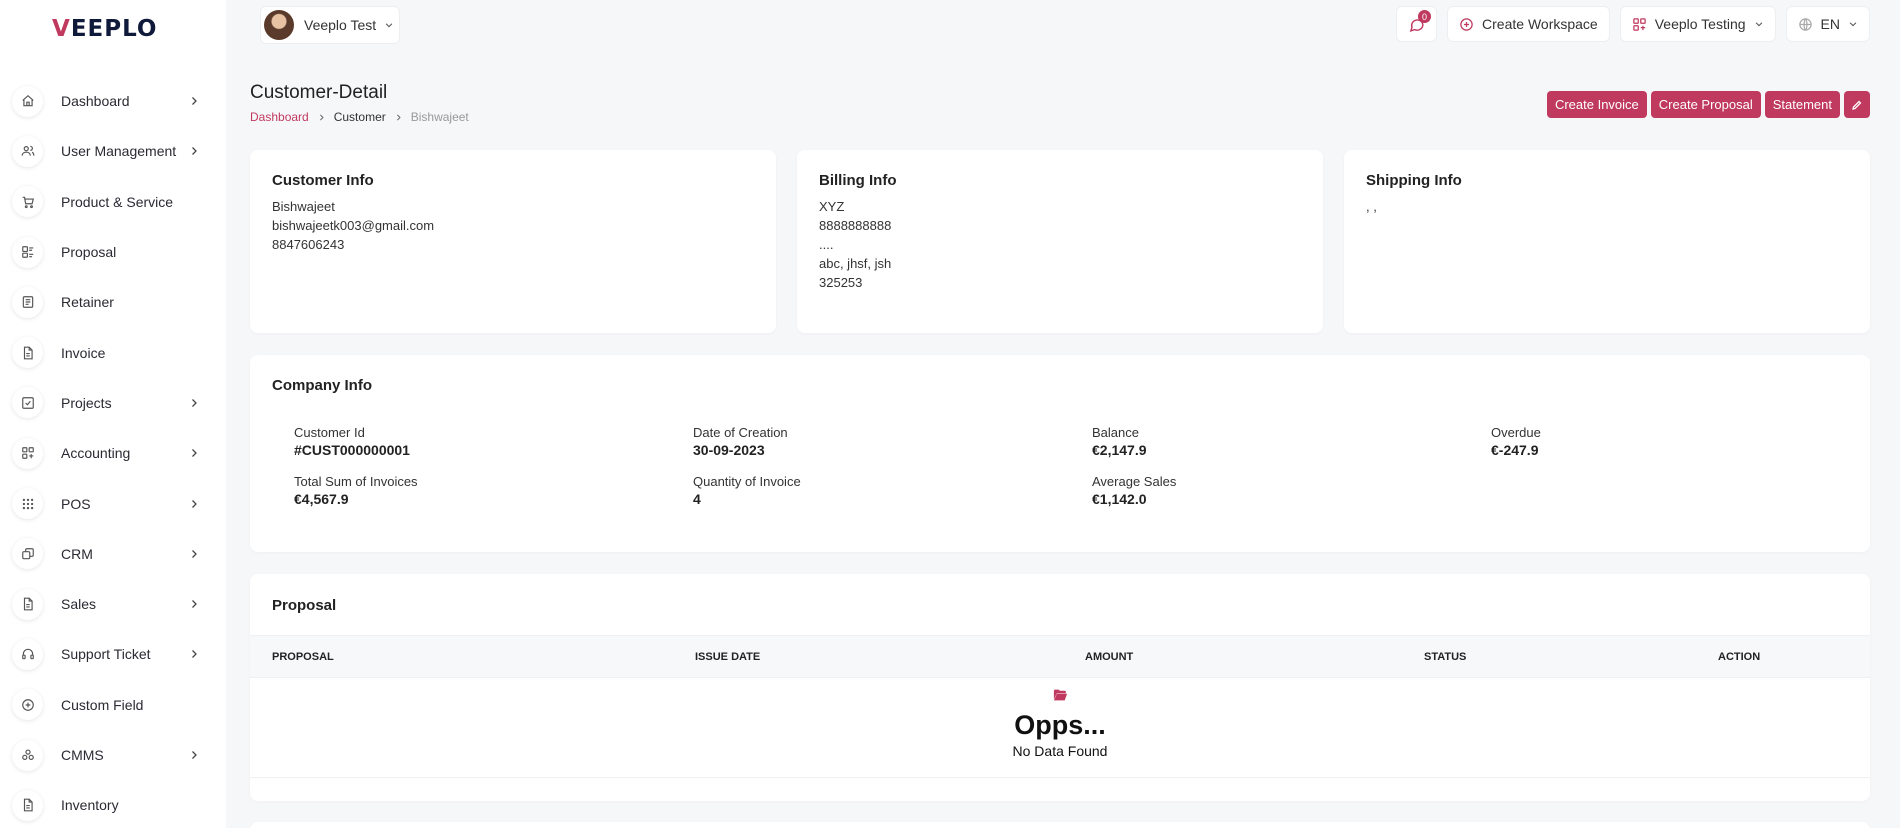 The image size is (1900, 828). What do you see at coordinates (729, 450) in the screenshot?
I see `stat-value: 30-09-2023` at bounding box center [729, 450].